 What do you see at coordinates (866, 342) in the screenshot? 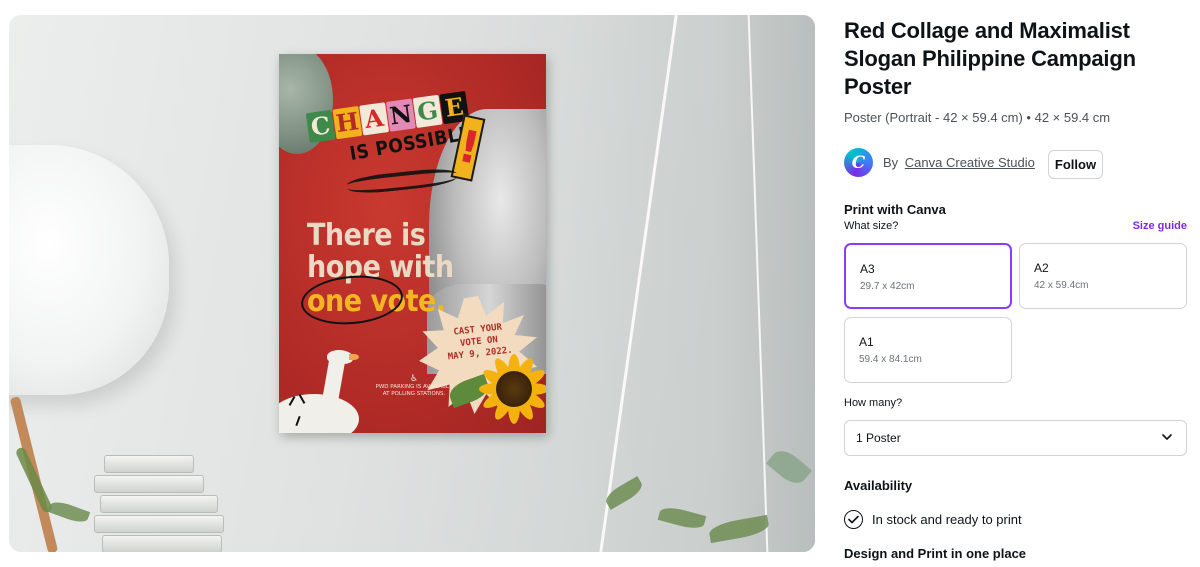
I see `size-option-name: A1` at bounding box center [866, 342].